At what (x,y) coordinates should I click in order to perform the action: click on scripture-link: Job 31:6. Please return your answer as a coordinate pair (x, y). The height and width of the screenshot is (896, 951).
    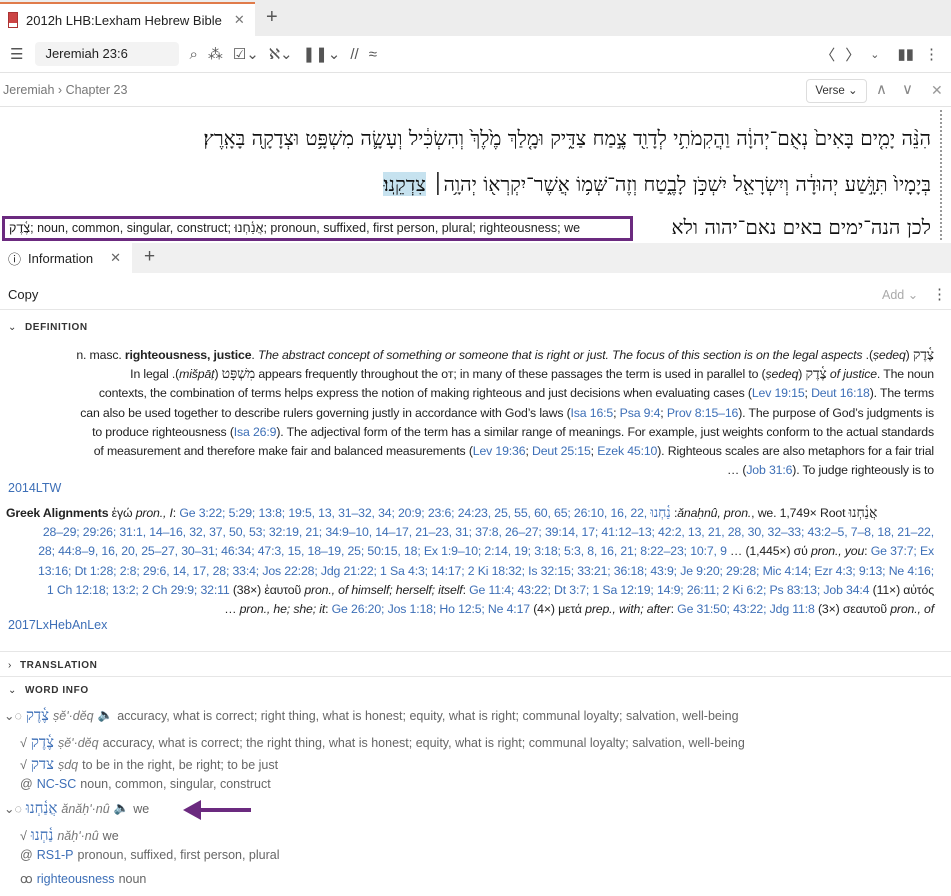
    Looking at the image, I should click on (769, 470).